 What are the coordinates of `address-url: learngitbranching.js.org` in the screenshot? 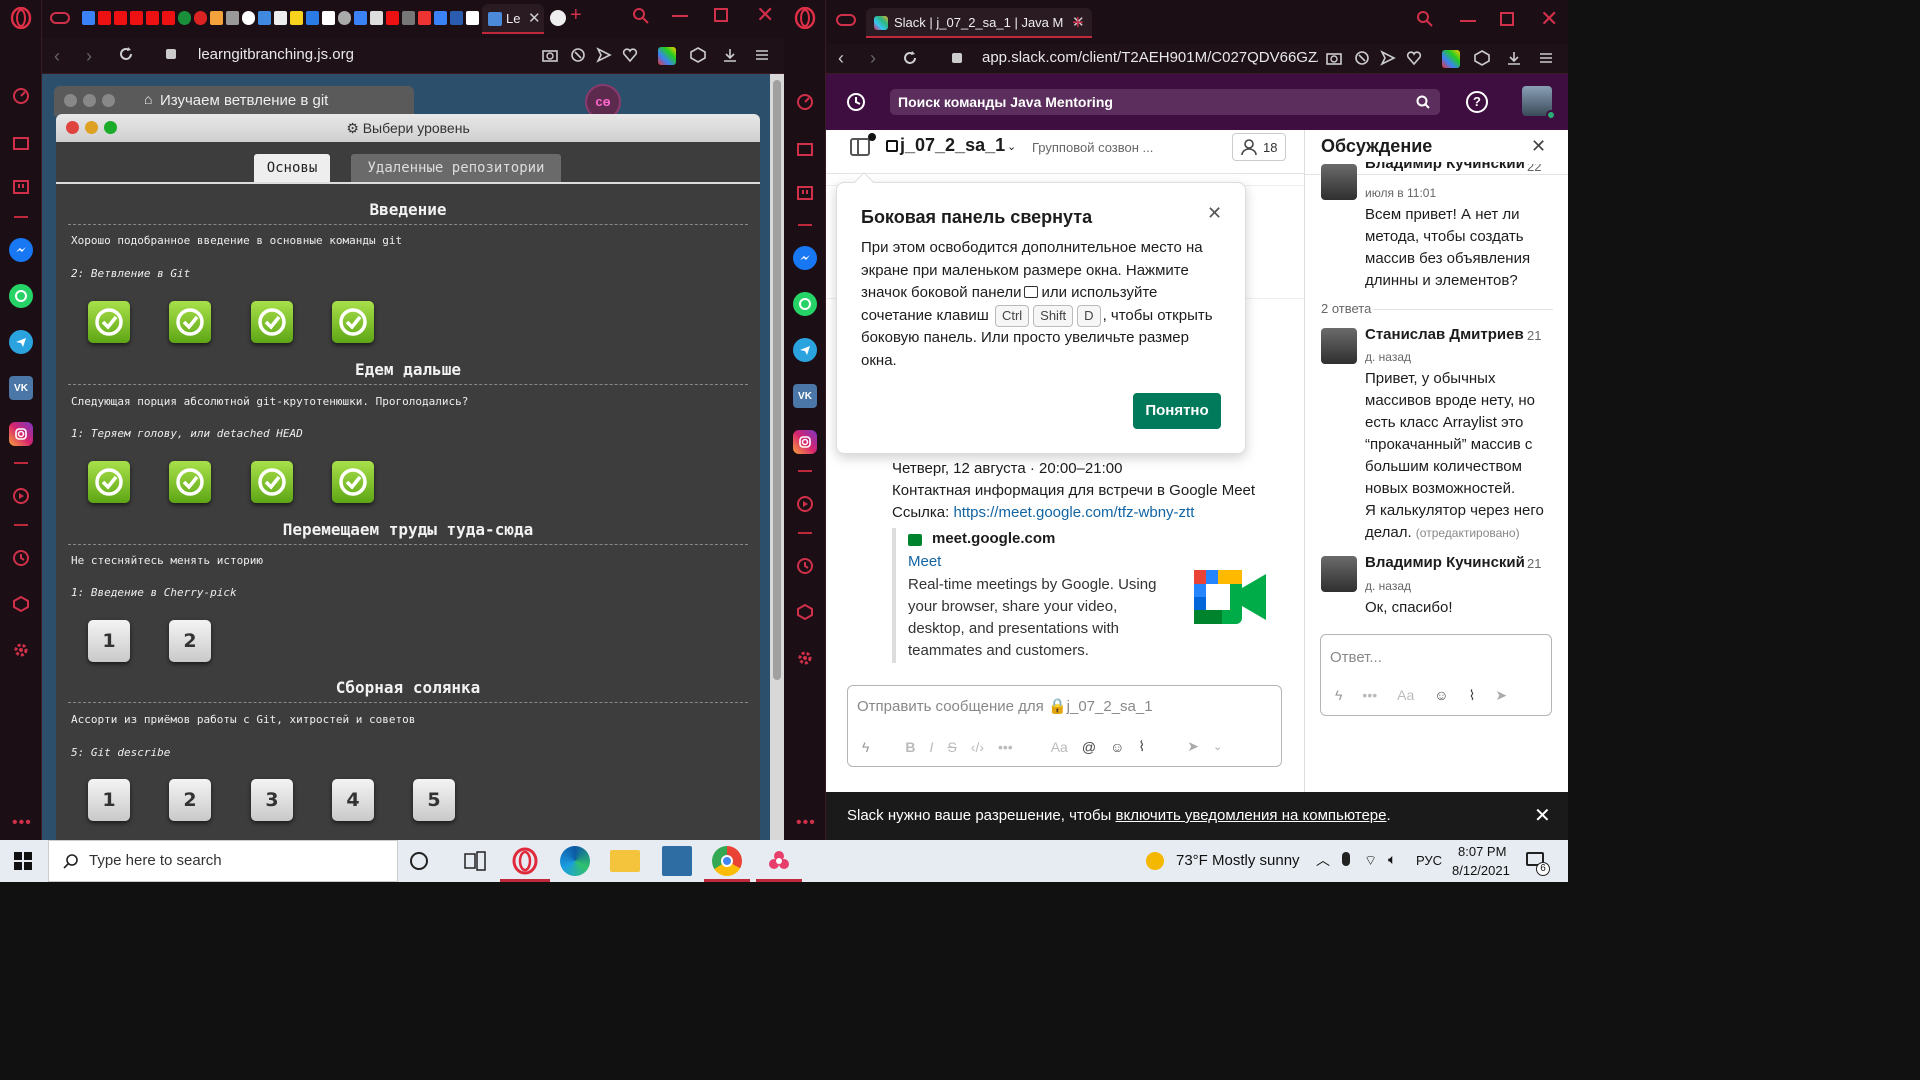 It's located at (276, 57).